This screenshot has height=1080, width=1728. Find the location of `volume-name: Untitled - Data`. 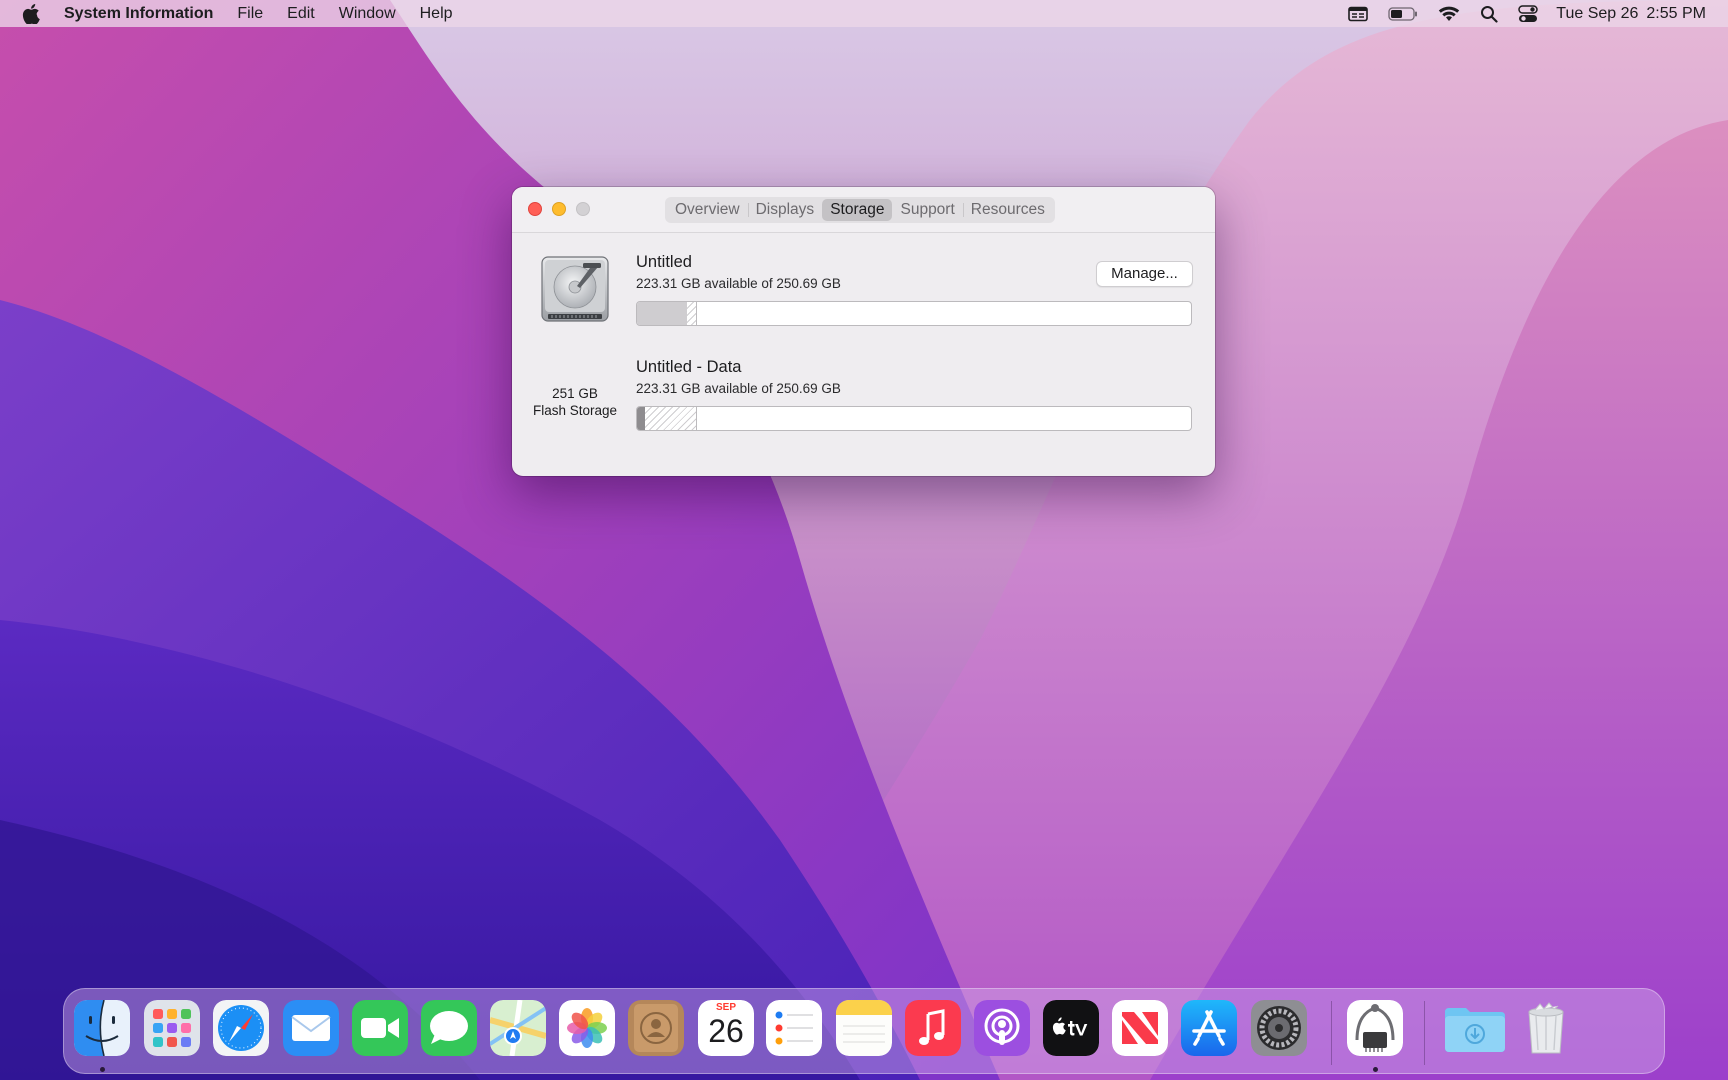

volume-name: Untitled - Data is located at coordinates (689, 367).